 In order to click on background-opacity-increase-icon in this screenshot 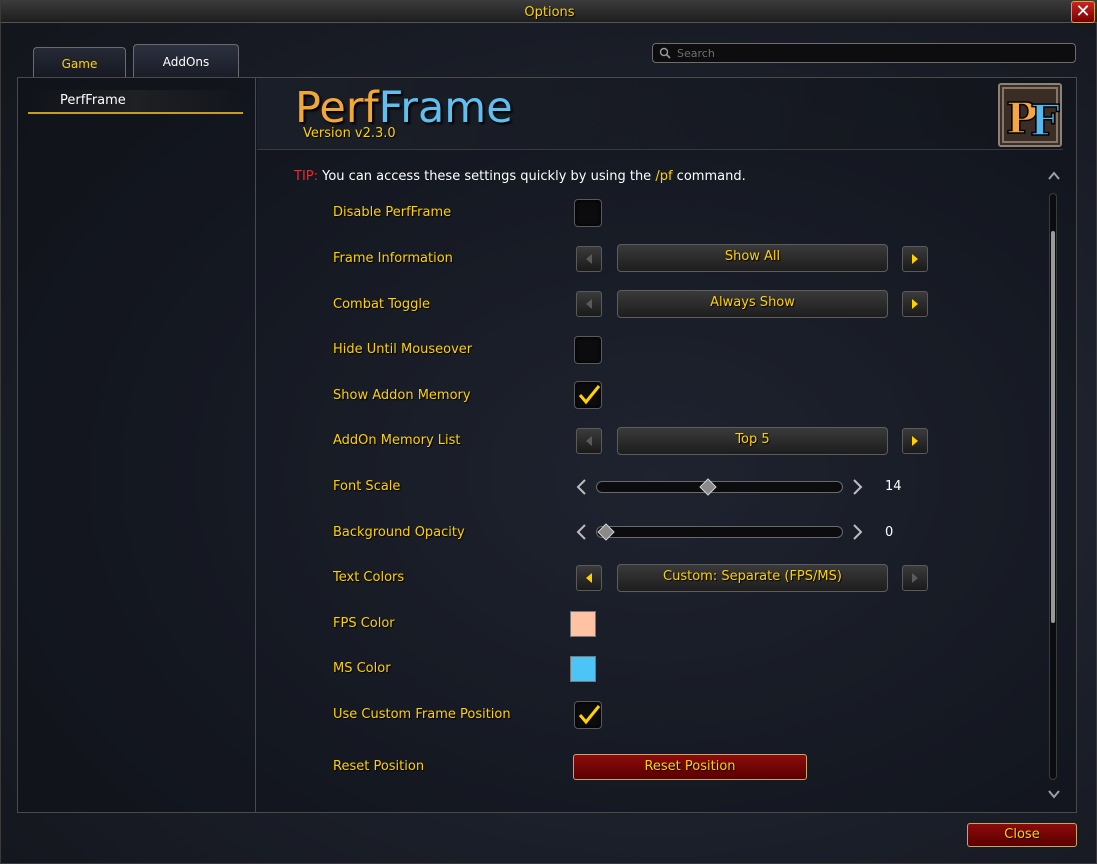, I will do `click(857, 532)`.